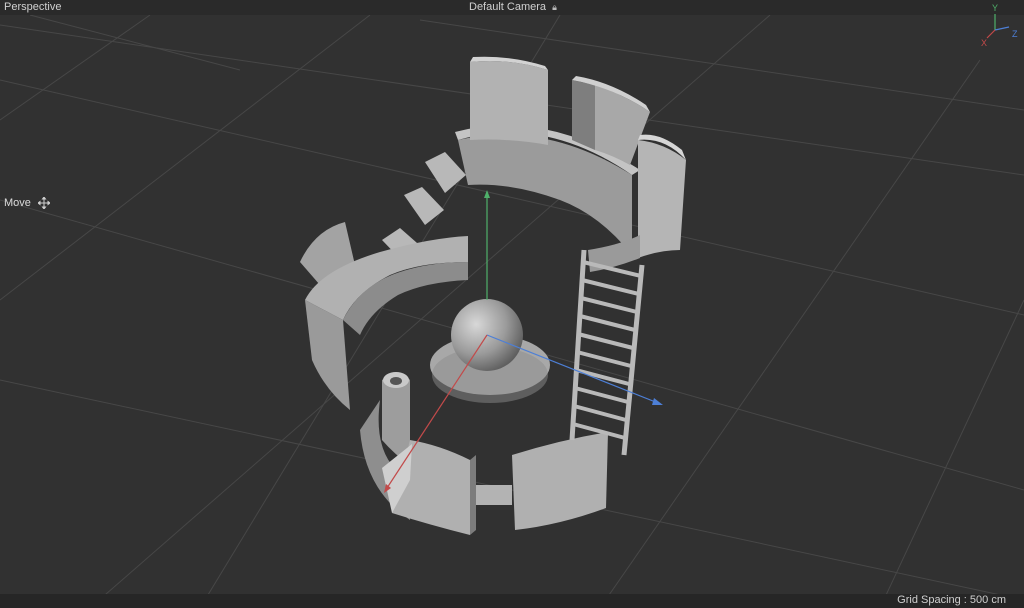 This screenshot has height=608, width=1024. Describe the element at coordinates (984, 43) in the screenshot. I see `gizmo-x-label: X` at that location.